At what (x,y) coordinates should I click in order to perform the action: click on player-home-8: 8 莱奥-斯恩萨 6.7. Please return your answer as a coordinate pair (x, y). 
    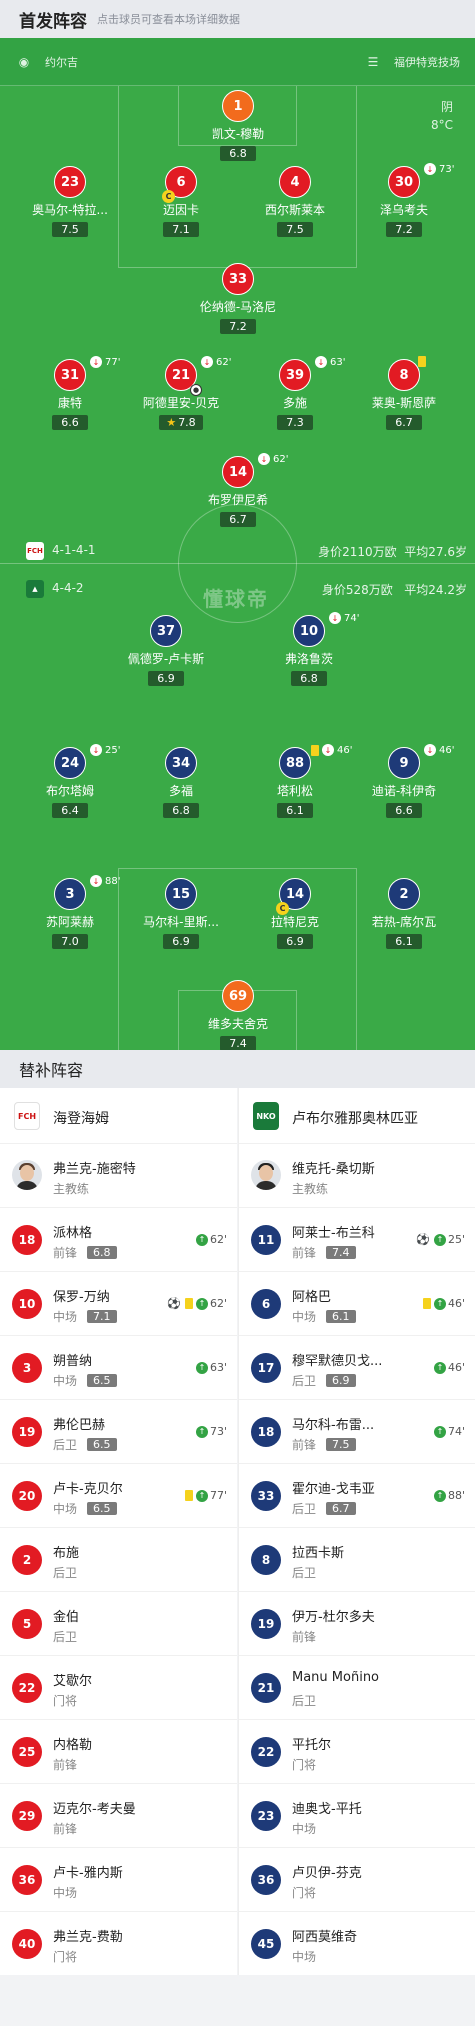
    Looking at the image, I should click on (404, 393).